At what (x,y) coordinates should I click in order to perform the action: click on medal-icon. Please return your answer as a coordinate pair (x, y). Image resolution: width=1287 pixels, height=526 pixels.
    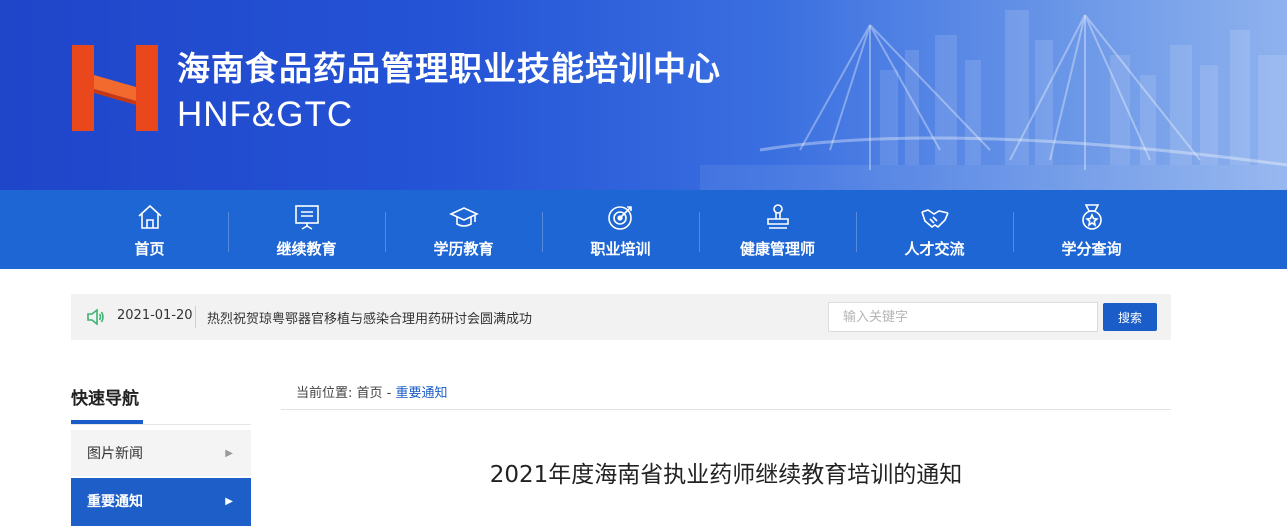
    Looking at the image, I should click on (1091, 217).